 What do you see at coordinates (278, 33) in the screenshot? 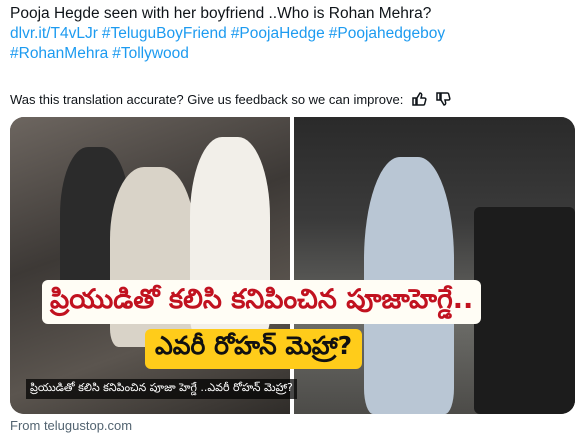
I see `hashtag: #PoojaHedge` at bounding box center [278, 33].